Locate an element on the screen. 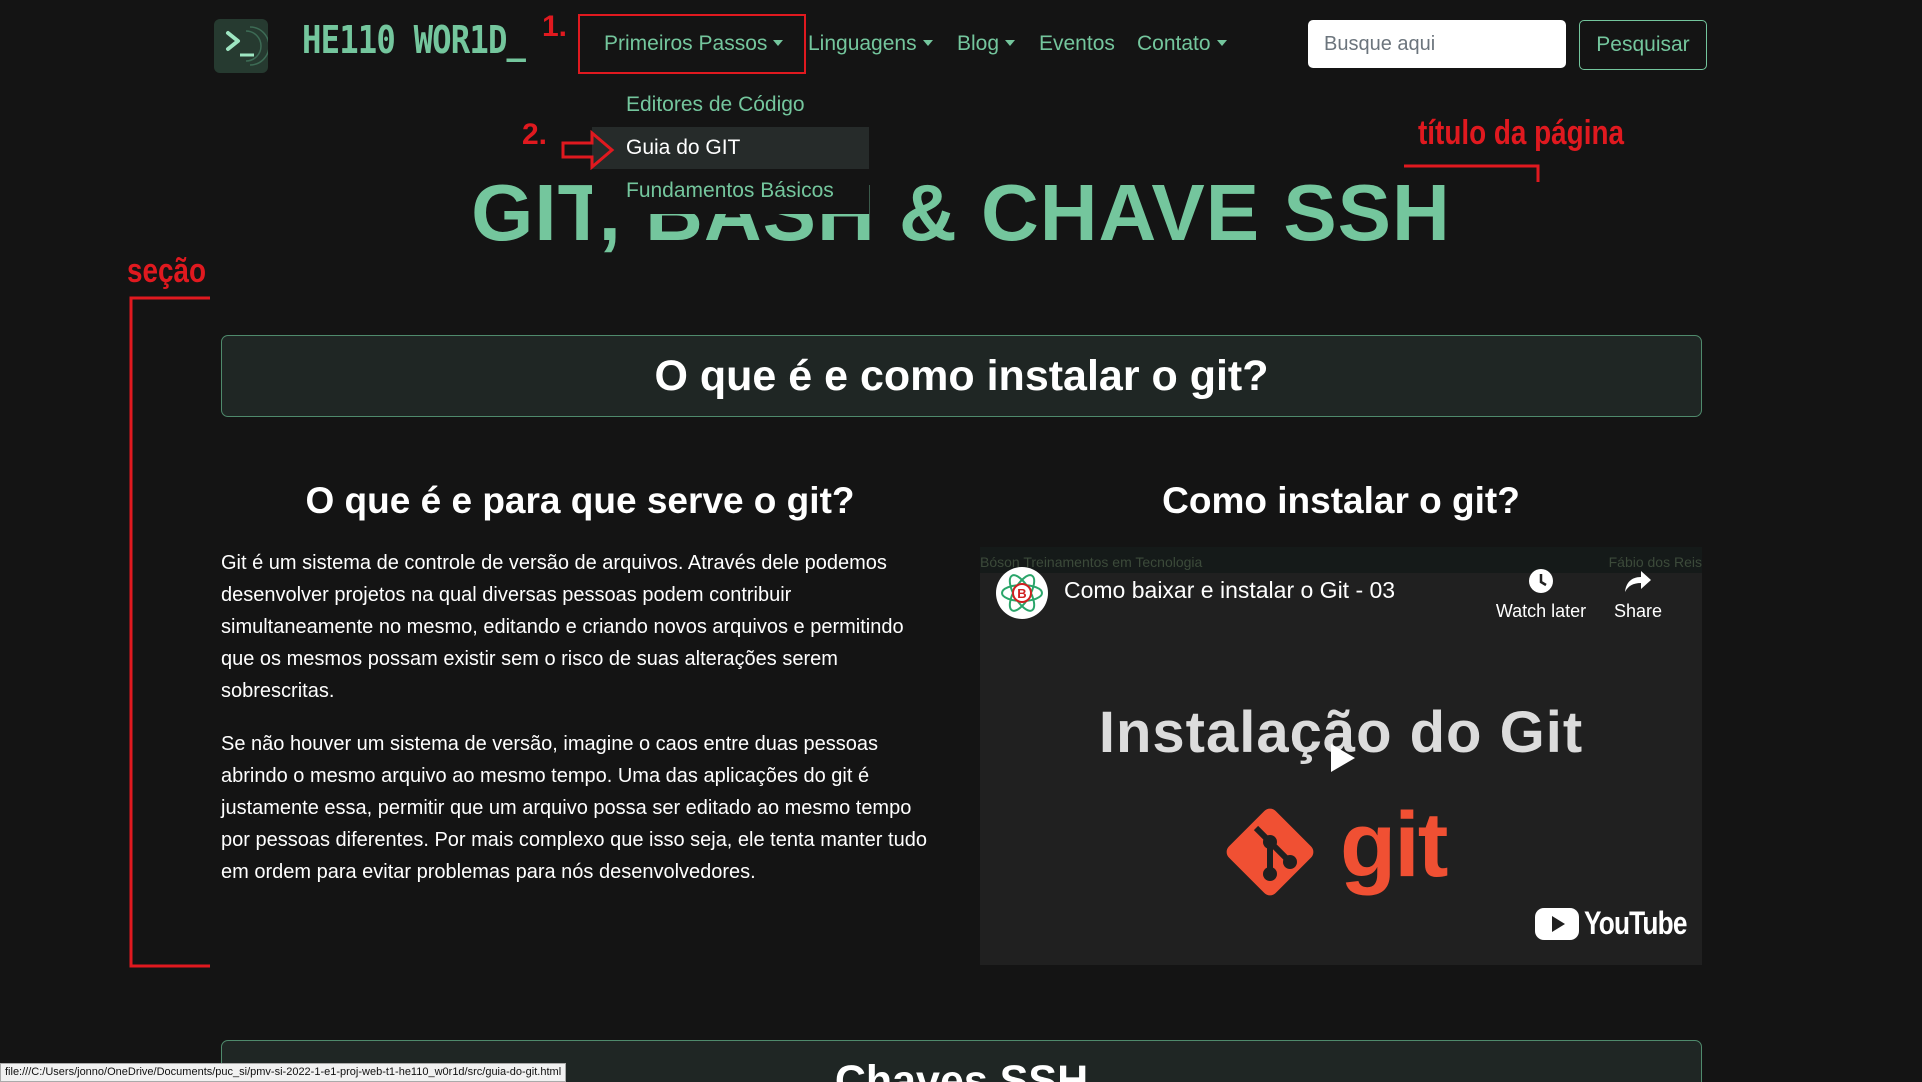  git-wordmark: git is located at coordinates (1394, 845).